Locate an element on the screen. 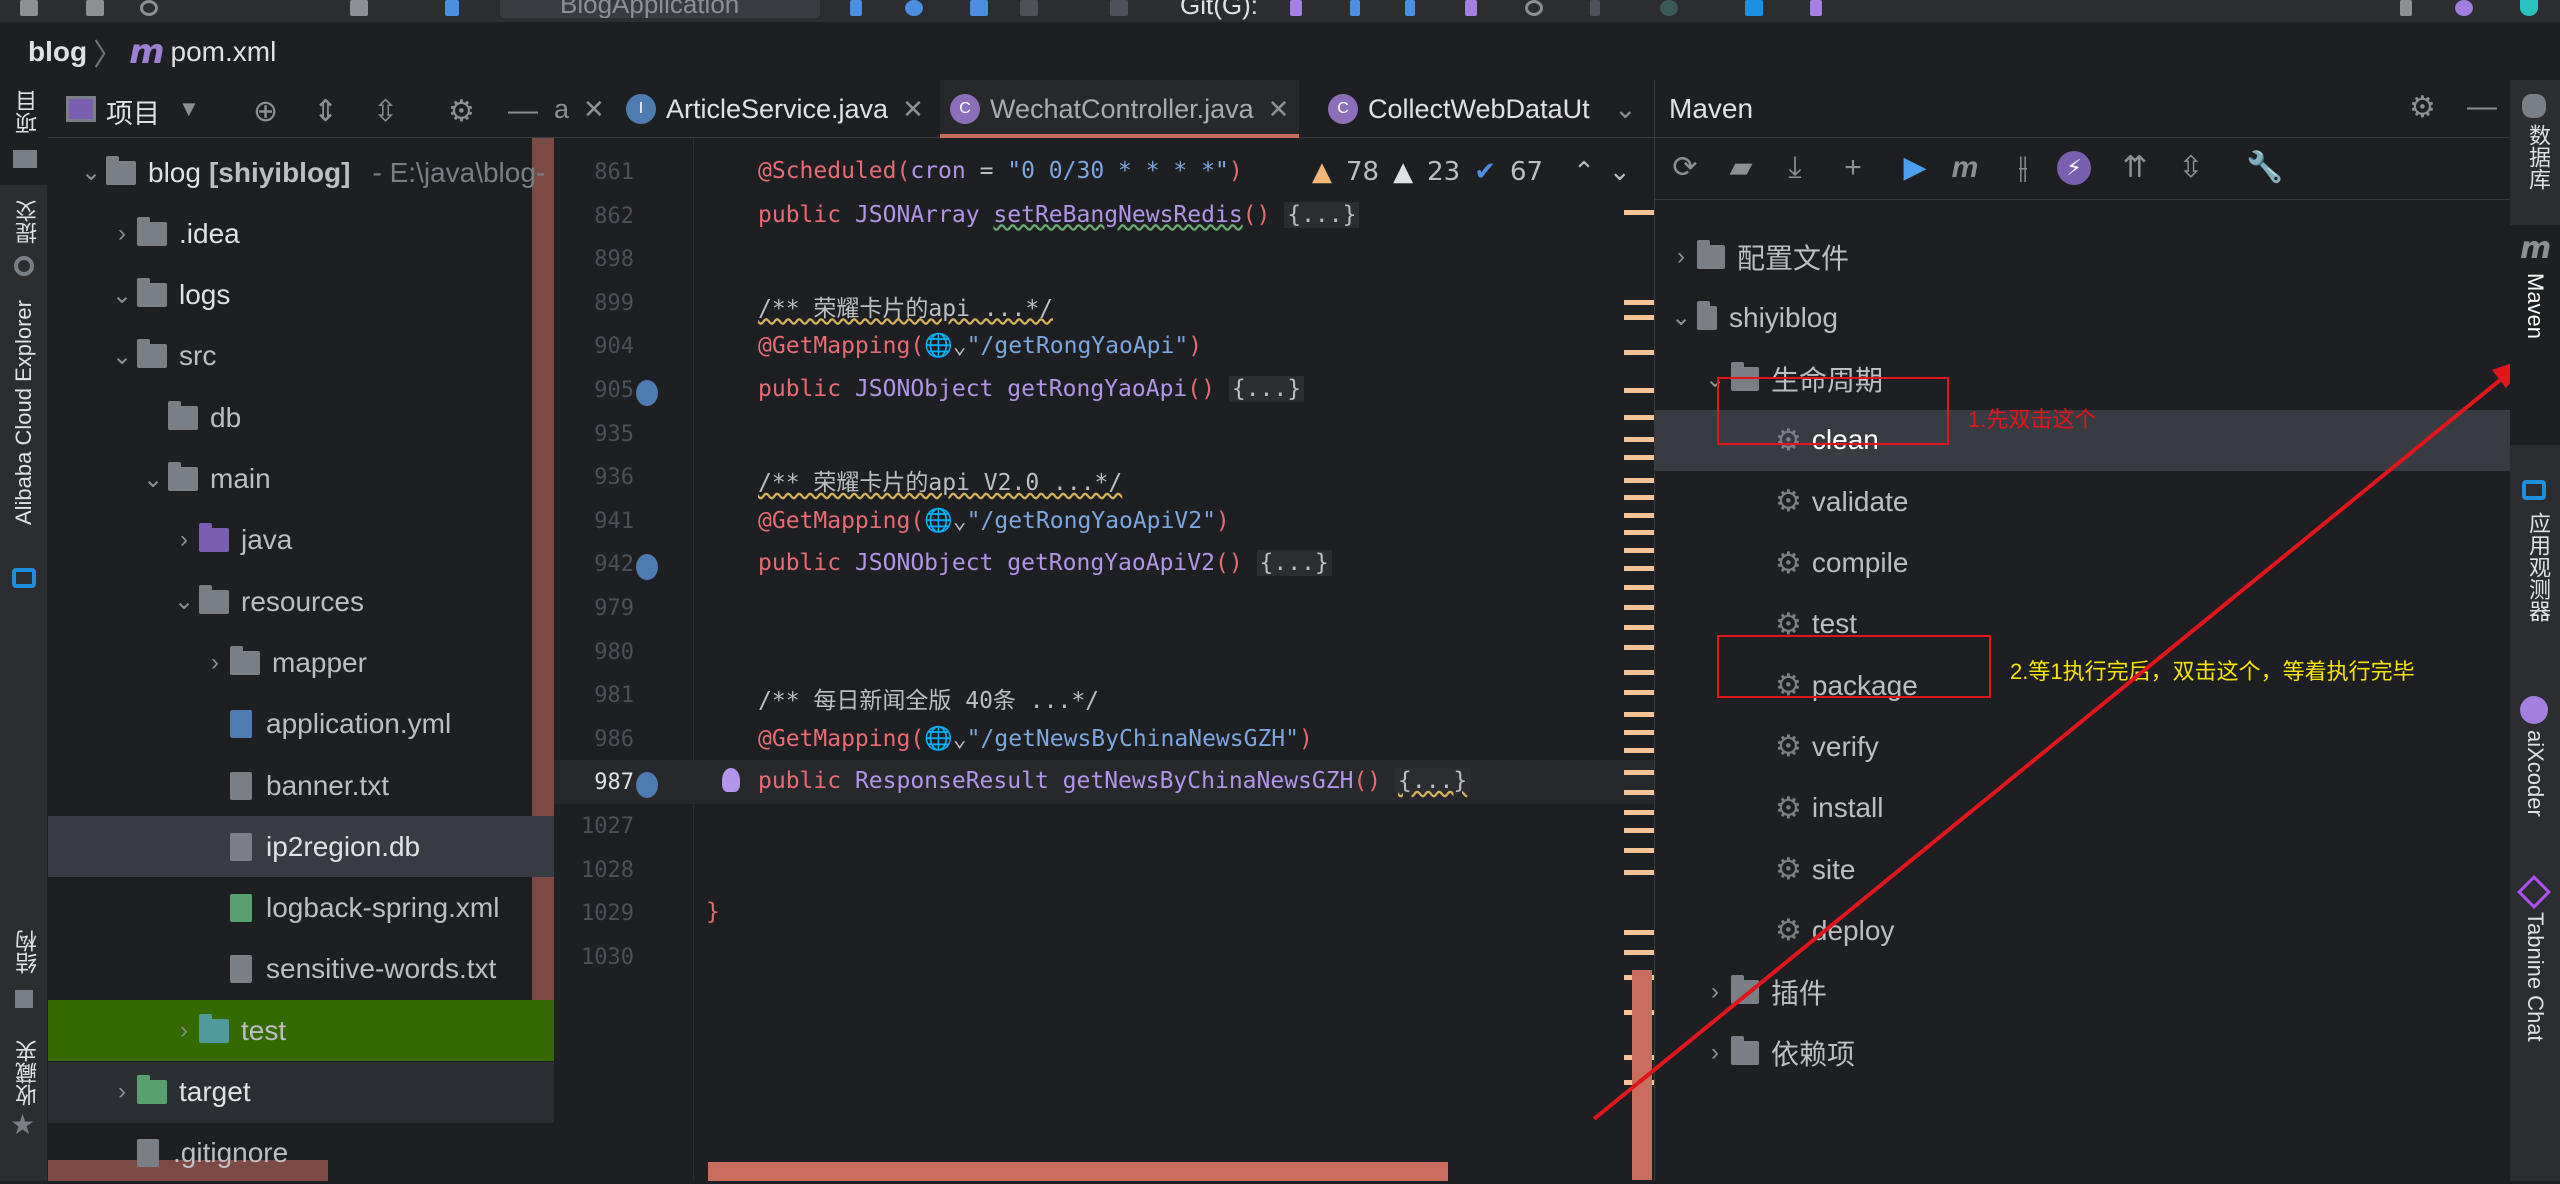 The width and height of the screenshot is (2560, 1184). tree-item: sensitive-words.txt is located at coordinates (301, 969).